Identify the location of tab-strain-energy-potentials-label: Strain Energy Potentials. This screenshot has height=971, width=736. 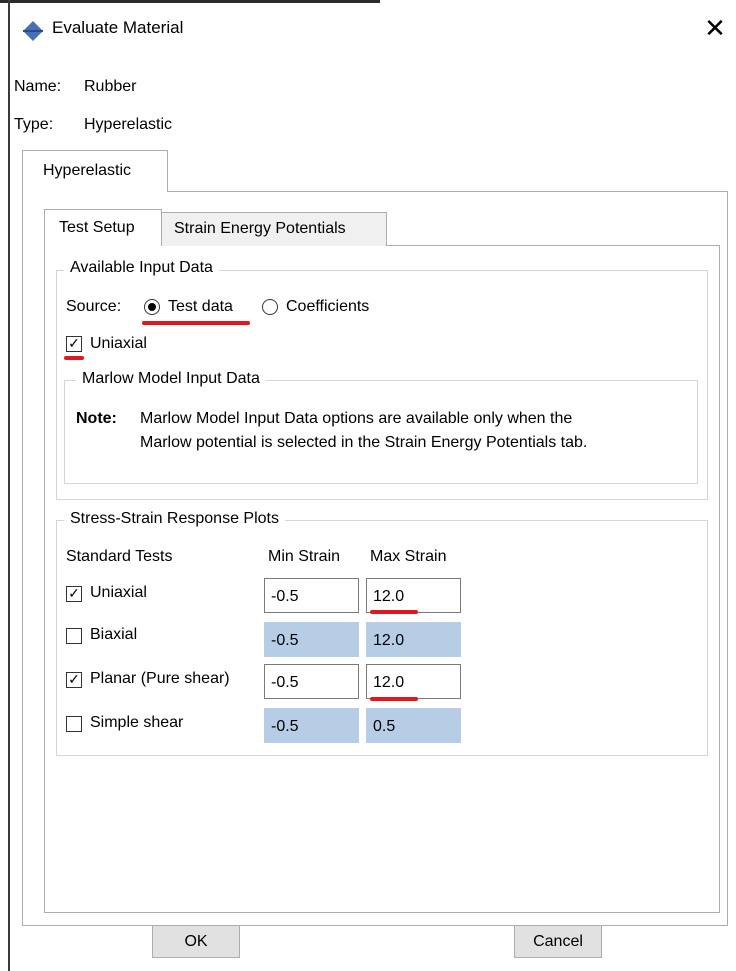
(260, 228).